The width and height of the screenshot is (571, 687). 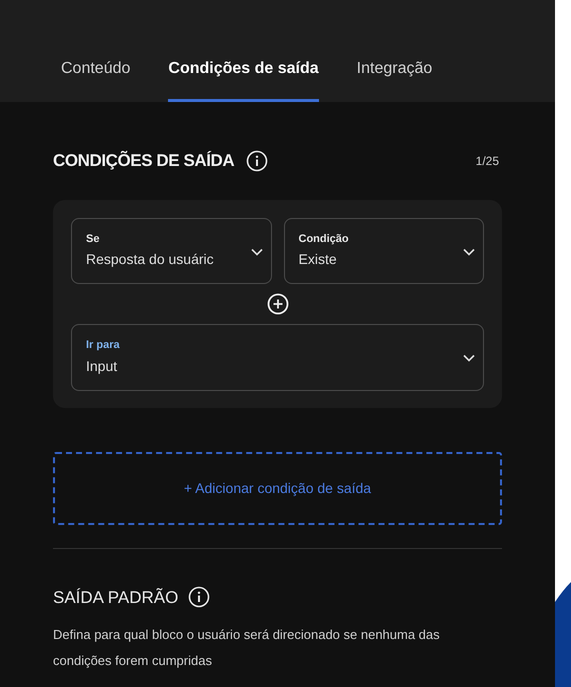 What do you see at coordinates (394, 79) in the screenshot?
I see `tab: Integração` at bounding box center [394, 79].